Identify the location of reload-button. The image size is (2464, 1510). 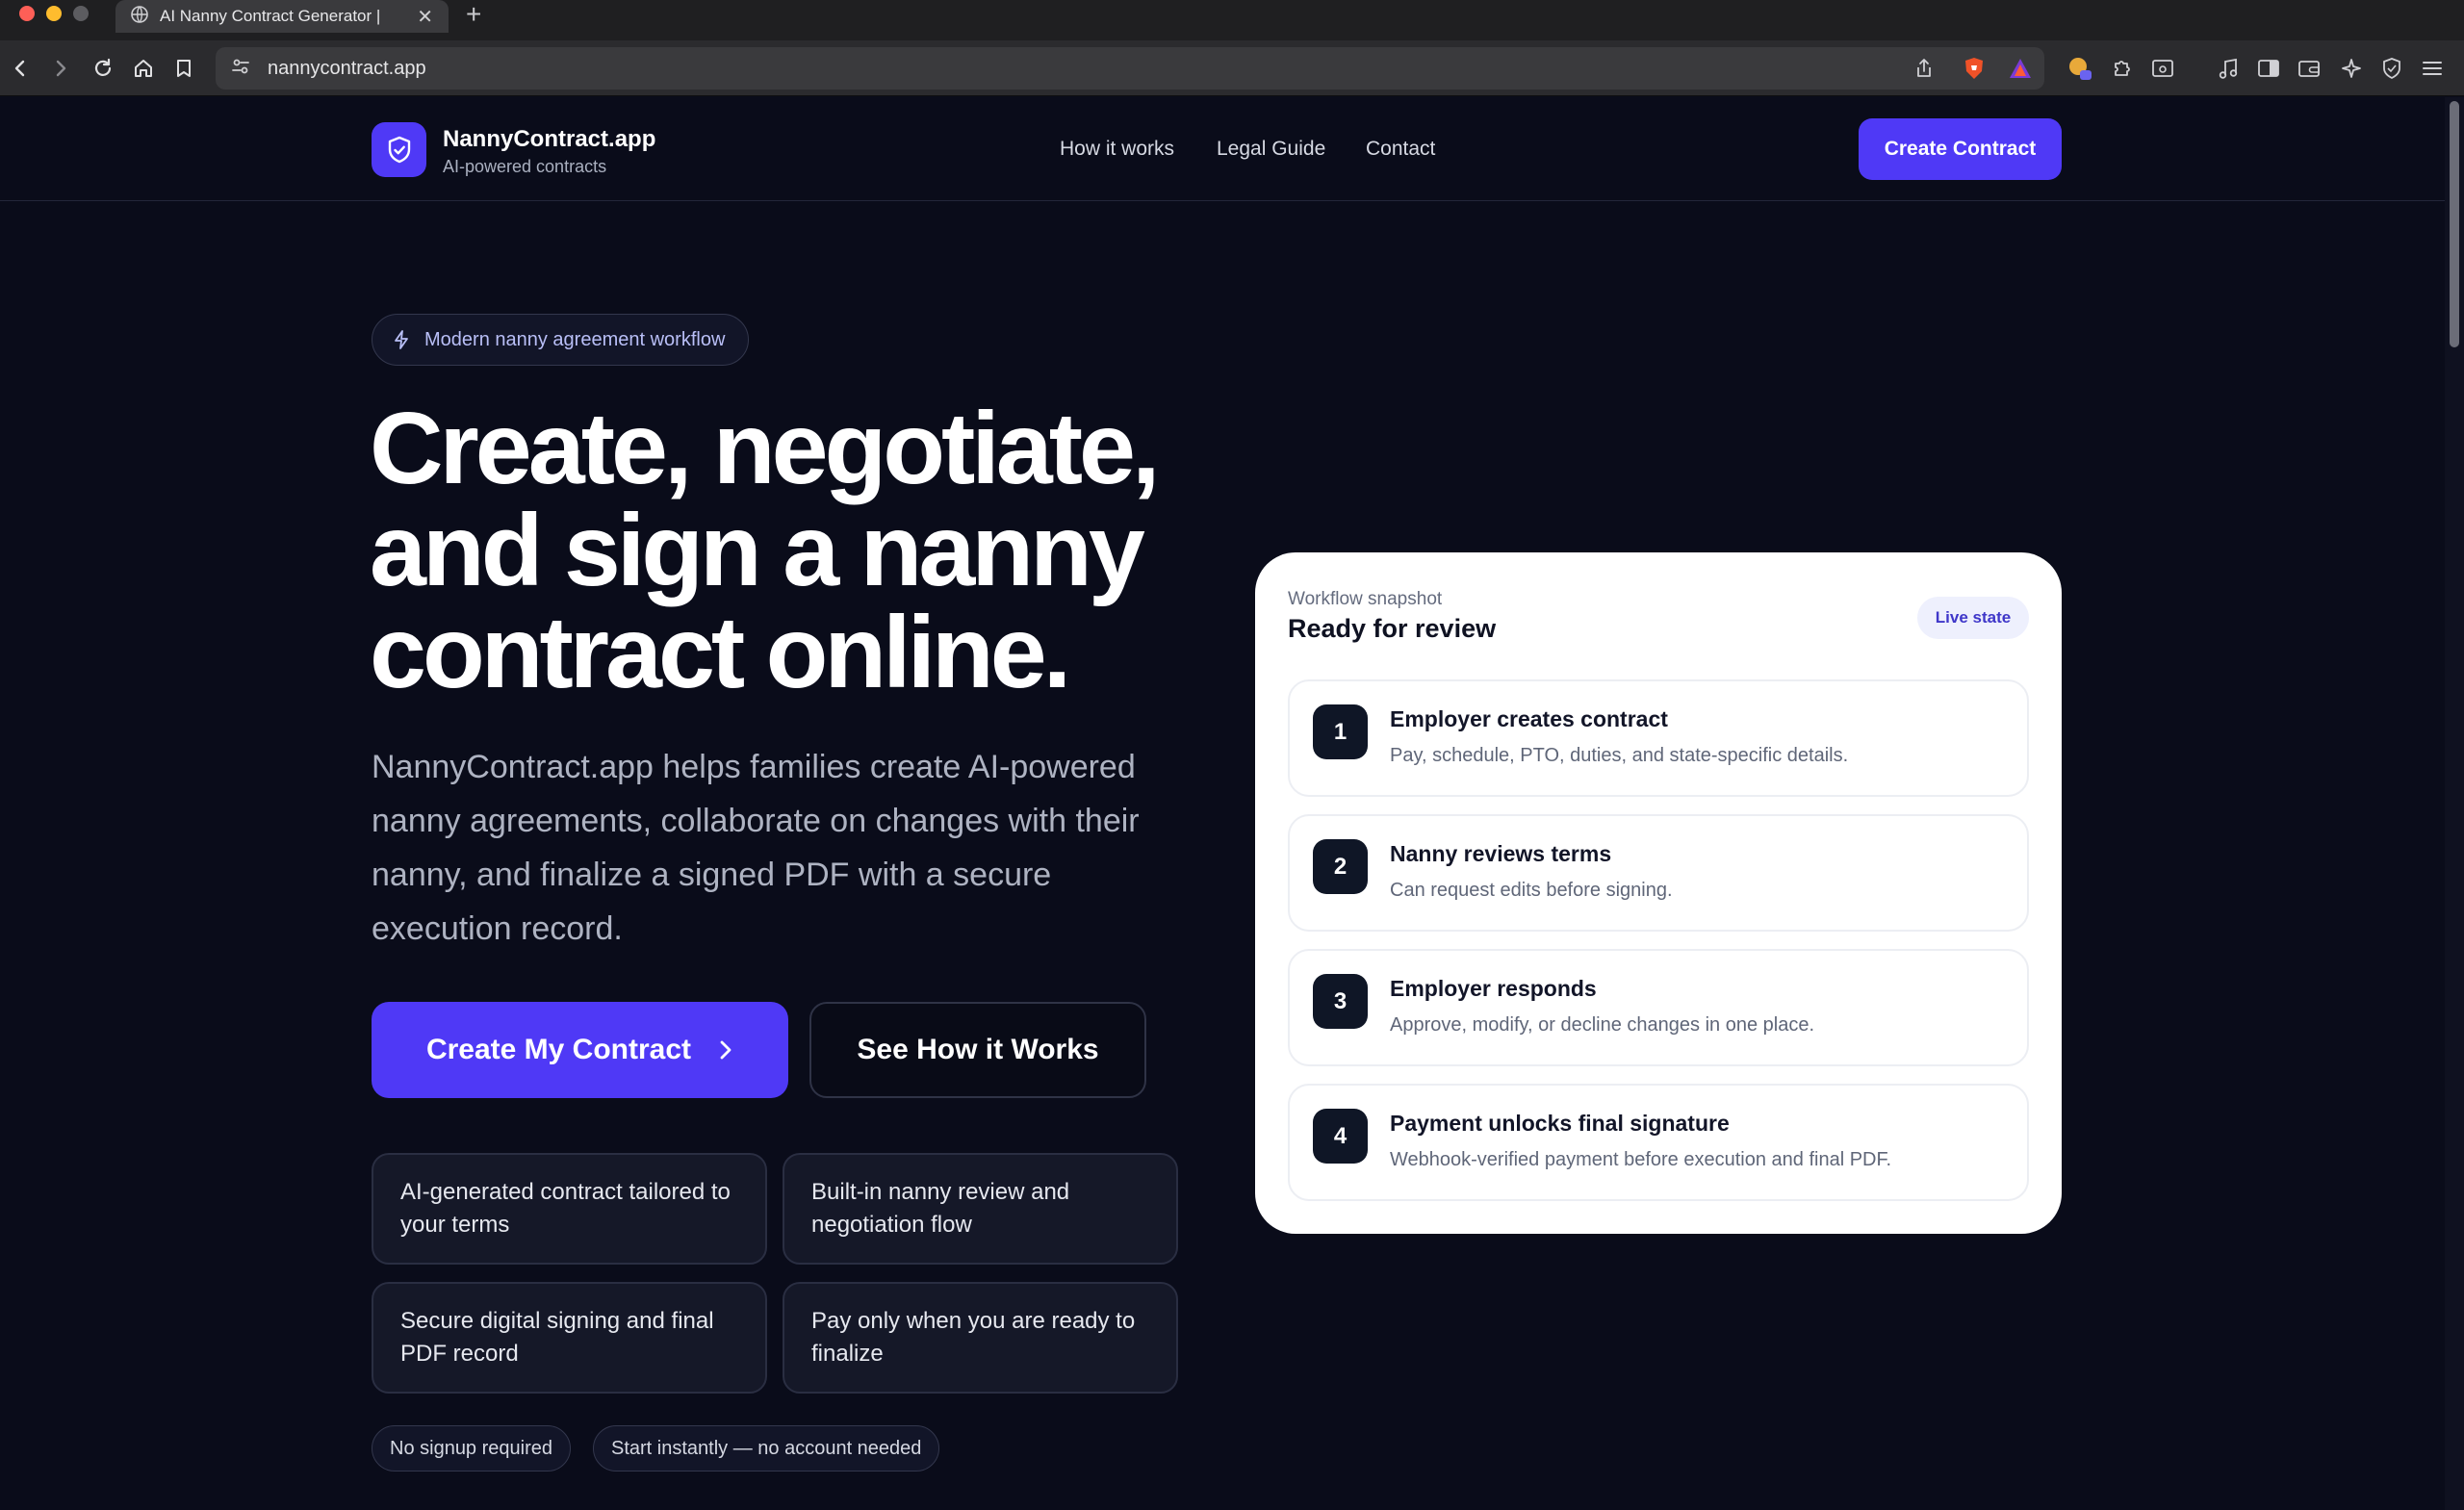
(103, 68).